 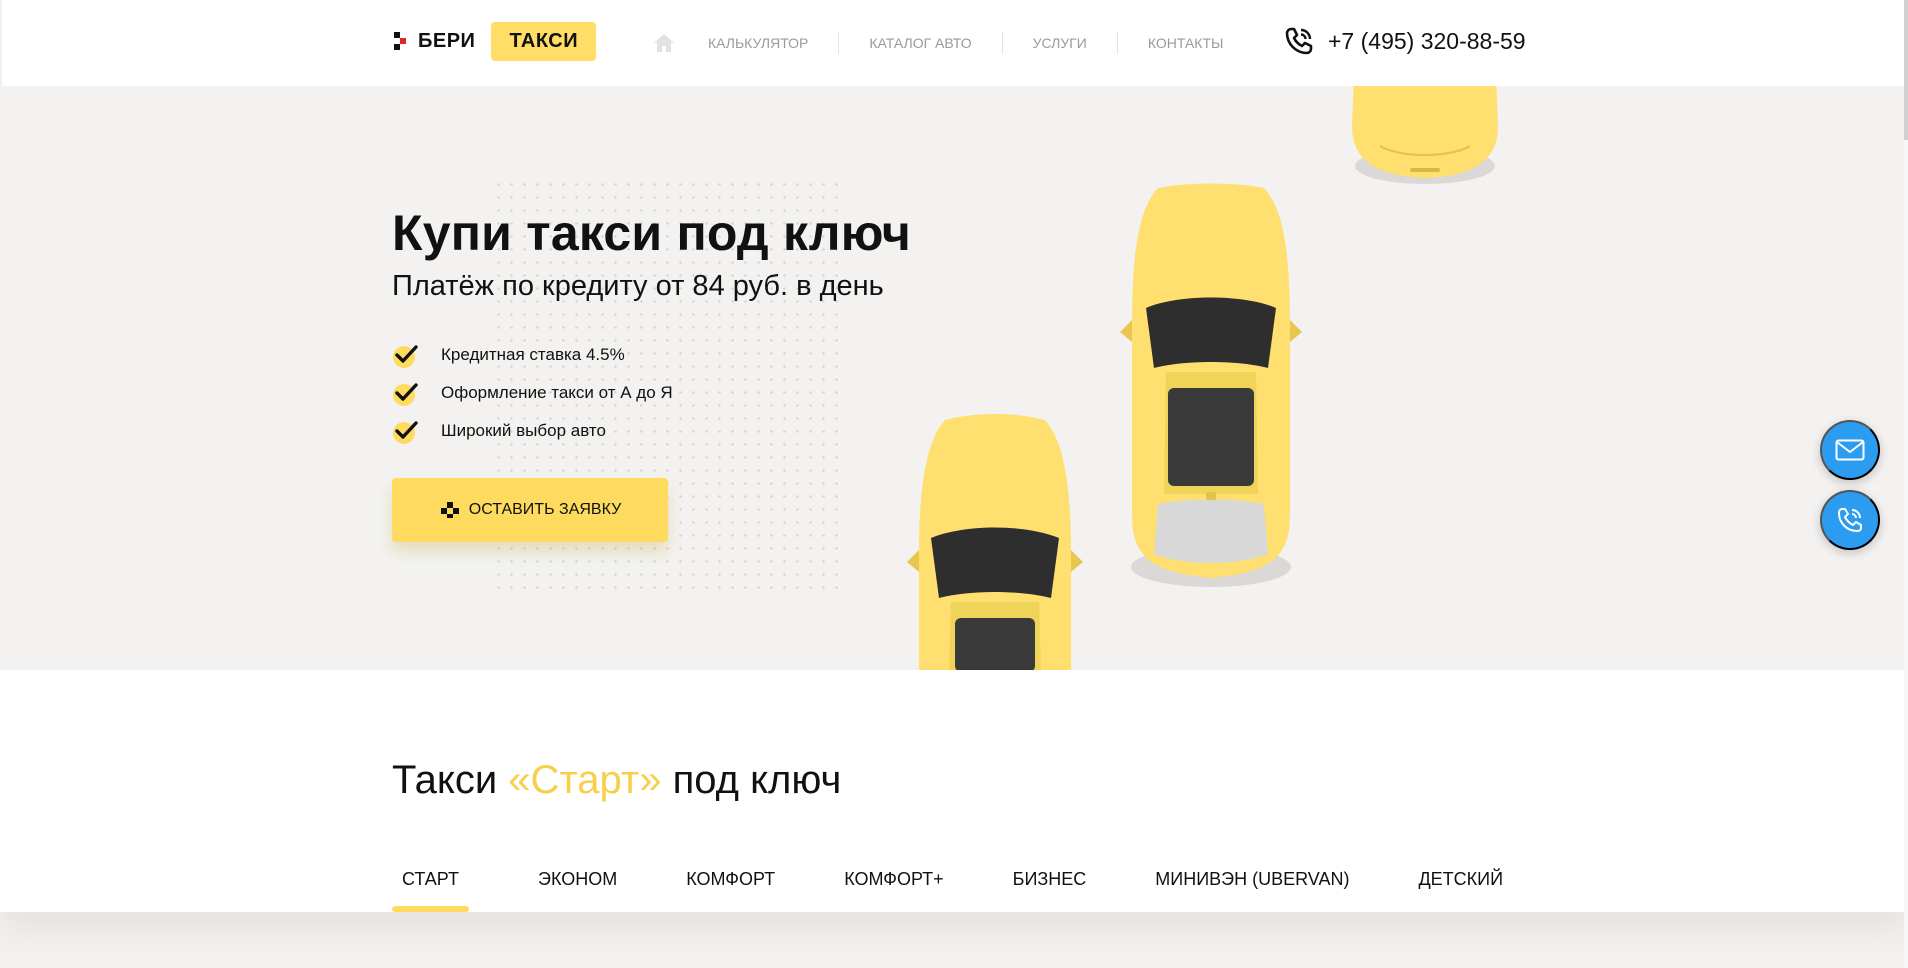 I want to click on logo-text-taxi: ТАКСИ, so click(x=544, y=41).